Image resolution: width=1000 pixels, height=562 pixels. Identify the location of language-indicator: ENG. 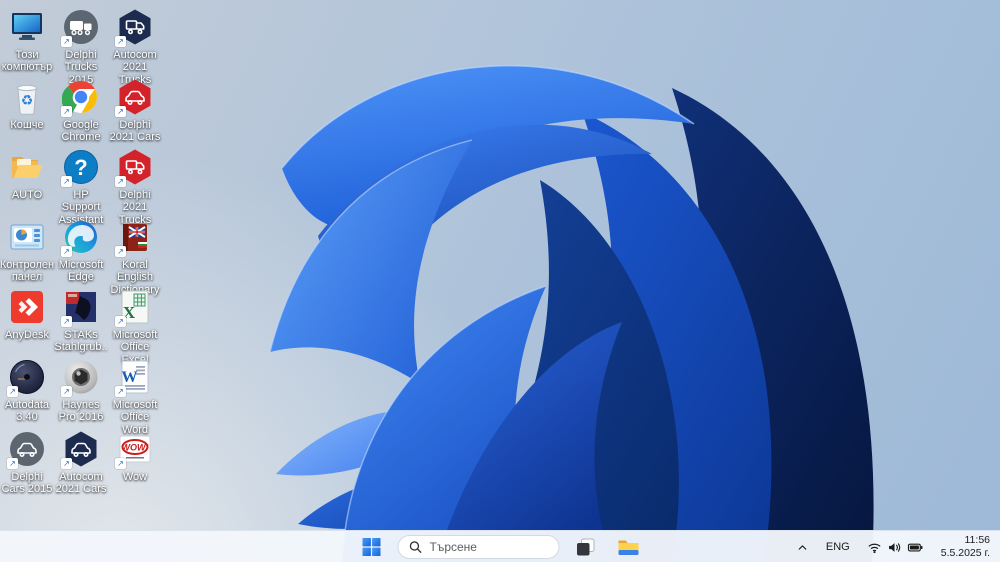
(838, 547).